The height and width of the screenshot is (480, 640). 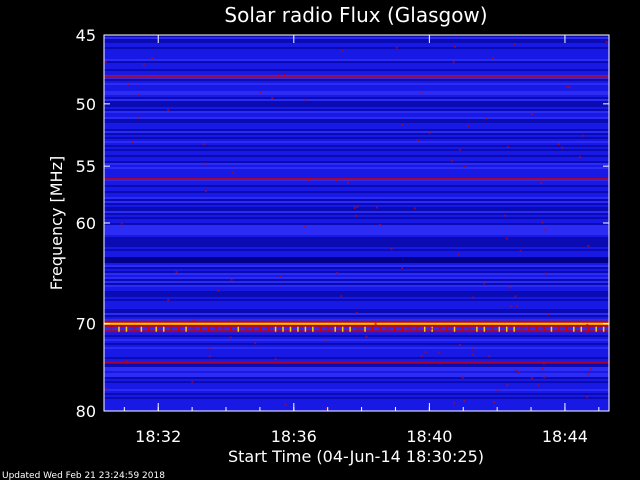 What do you see at coordinates (56, 246) in the screenshot?
I see `y-axis-label-text: Frequency` at bounding box center [56, 246].